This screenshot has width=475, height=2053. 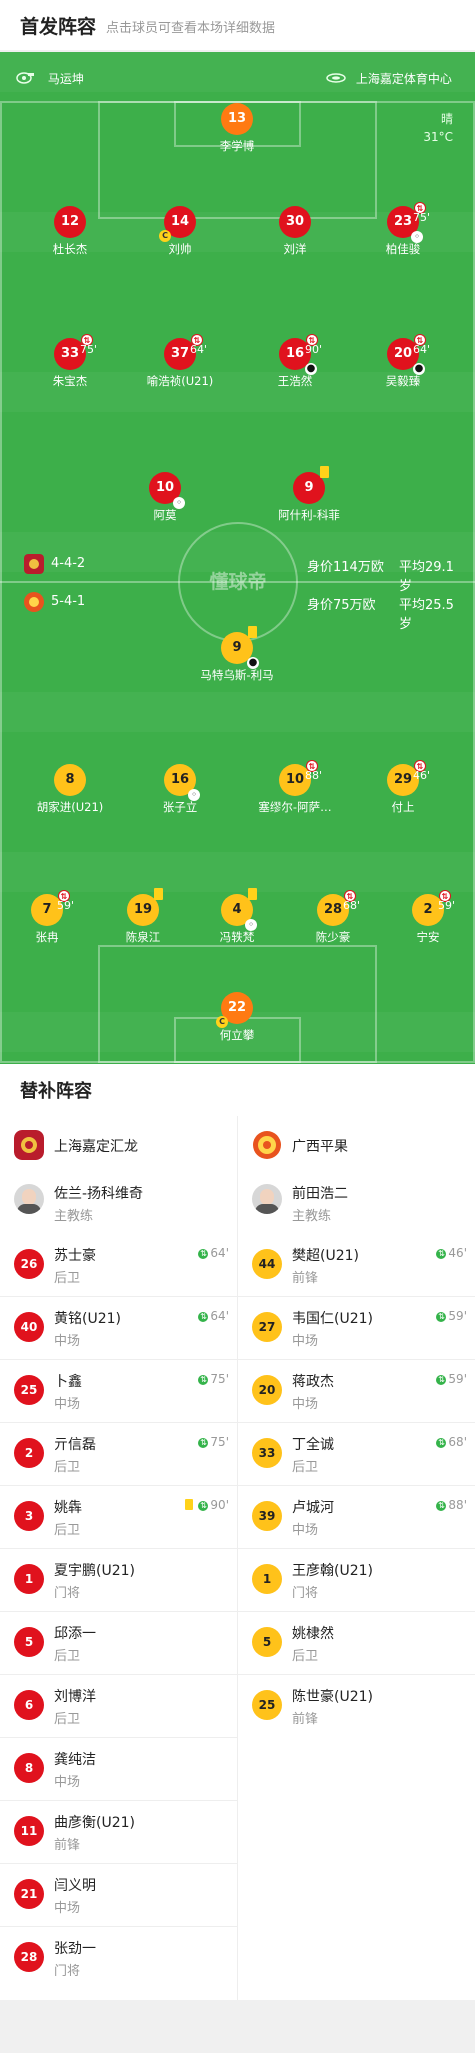 What do you see at coordinates (356, 1391) in the screenshot?
I see `away-sub-row: 20 蒋政杰 中场 ⇅ 59'` at bounding box center [356, 1391].